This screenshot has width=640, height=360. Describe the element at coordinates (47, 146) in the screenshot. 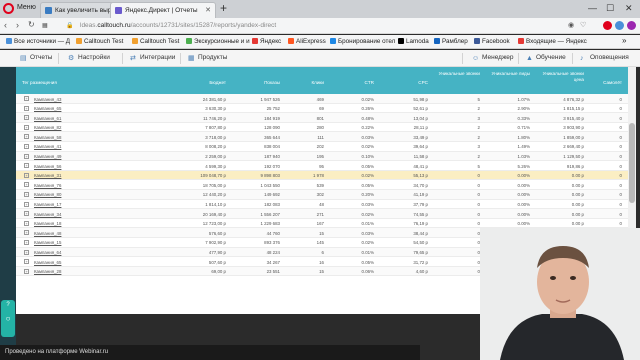

I see `cell-campaign-name: Кампания_41` at that location.